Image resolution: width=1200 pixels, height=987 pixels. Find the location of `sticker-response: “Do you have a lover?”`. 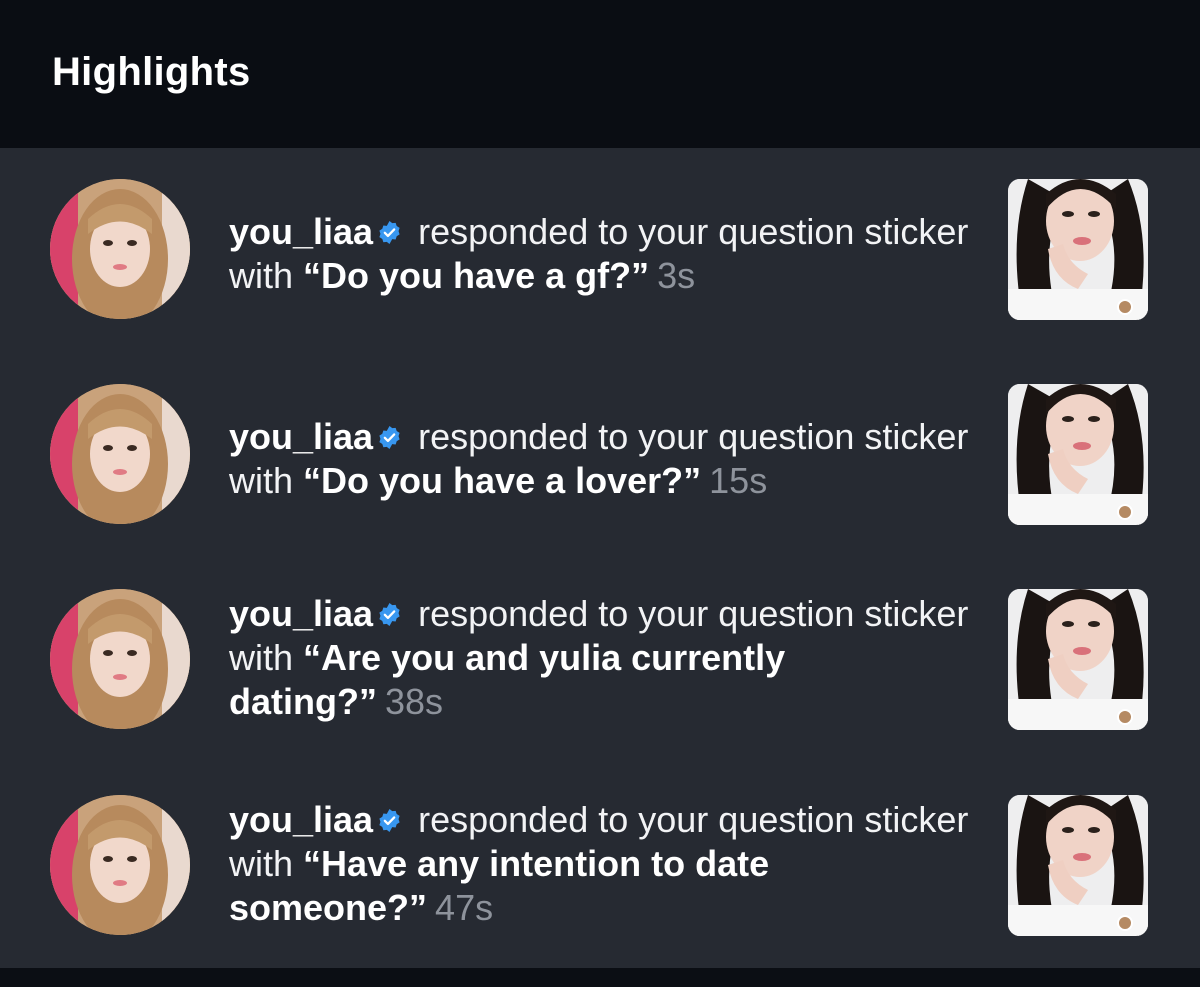

sticker-response: “Do you have a lover?” is located at coordinates (502, 480).